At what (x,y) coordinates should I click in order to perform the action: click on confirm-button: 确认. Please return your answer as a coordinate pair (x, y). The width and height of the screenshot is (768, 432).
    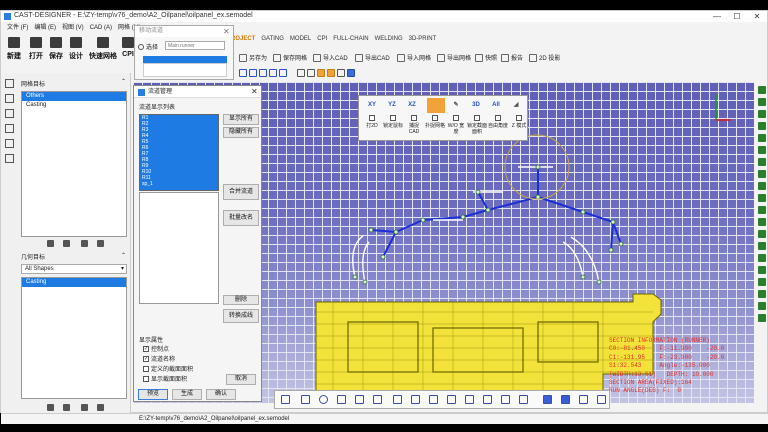
    Looking at the image, I should click on (221, 394).